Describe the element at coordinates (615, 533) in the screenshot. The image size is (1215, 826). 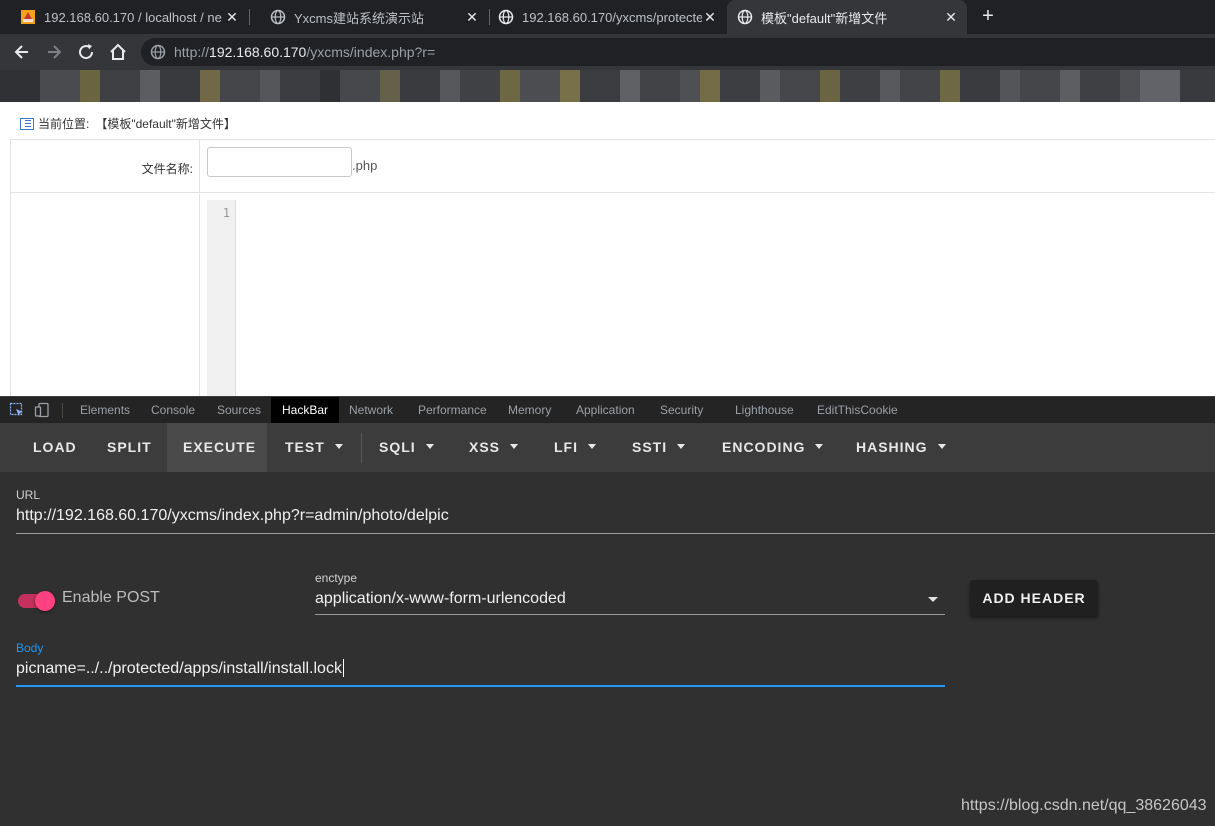
I see `url-underline` at that location.